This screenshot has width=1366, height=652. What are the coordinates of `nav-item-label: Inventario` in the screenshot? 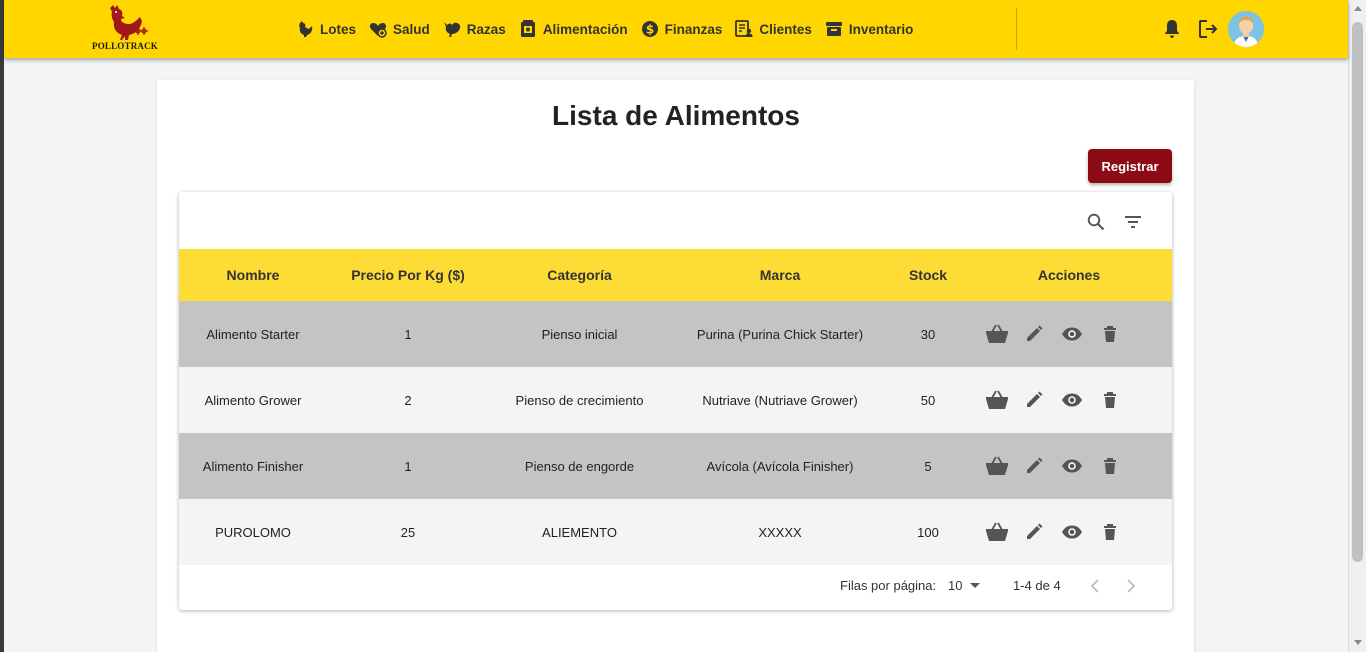 It's located at (881, 29).